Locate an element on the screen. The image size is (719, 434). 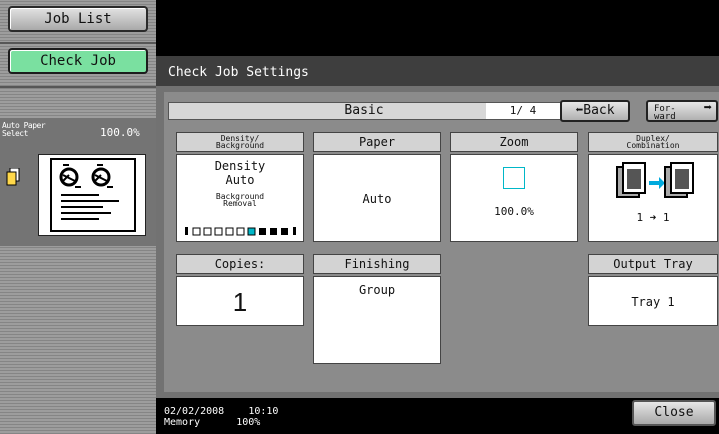
zoom-icon is located at coordinates (514, 178).